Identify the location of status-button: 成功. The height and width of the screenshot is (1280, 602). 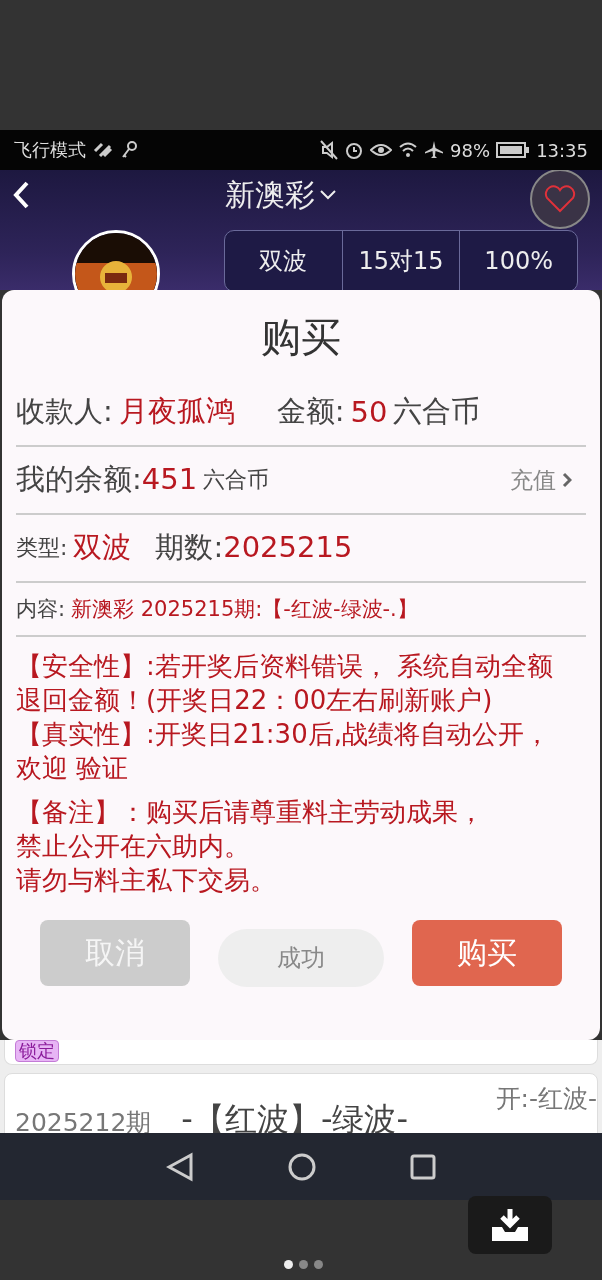
(301, 958).